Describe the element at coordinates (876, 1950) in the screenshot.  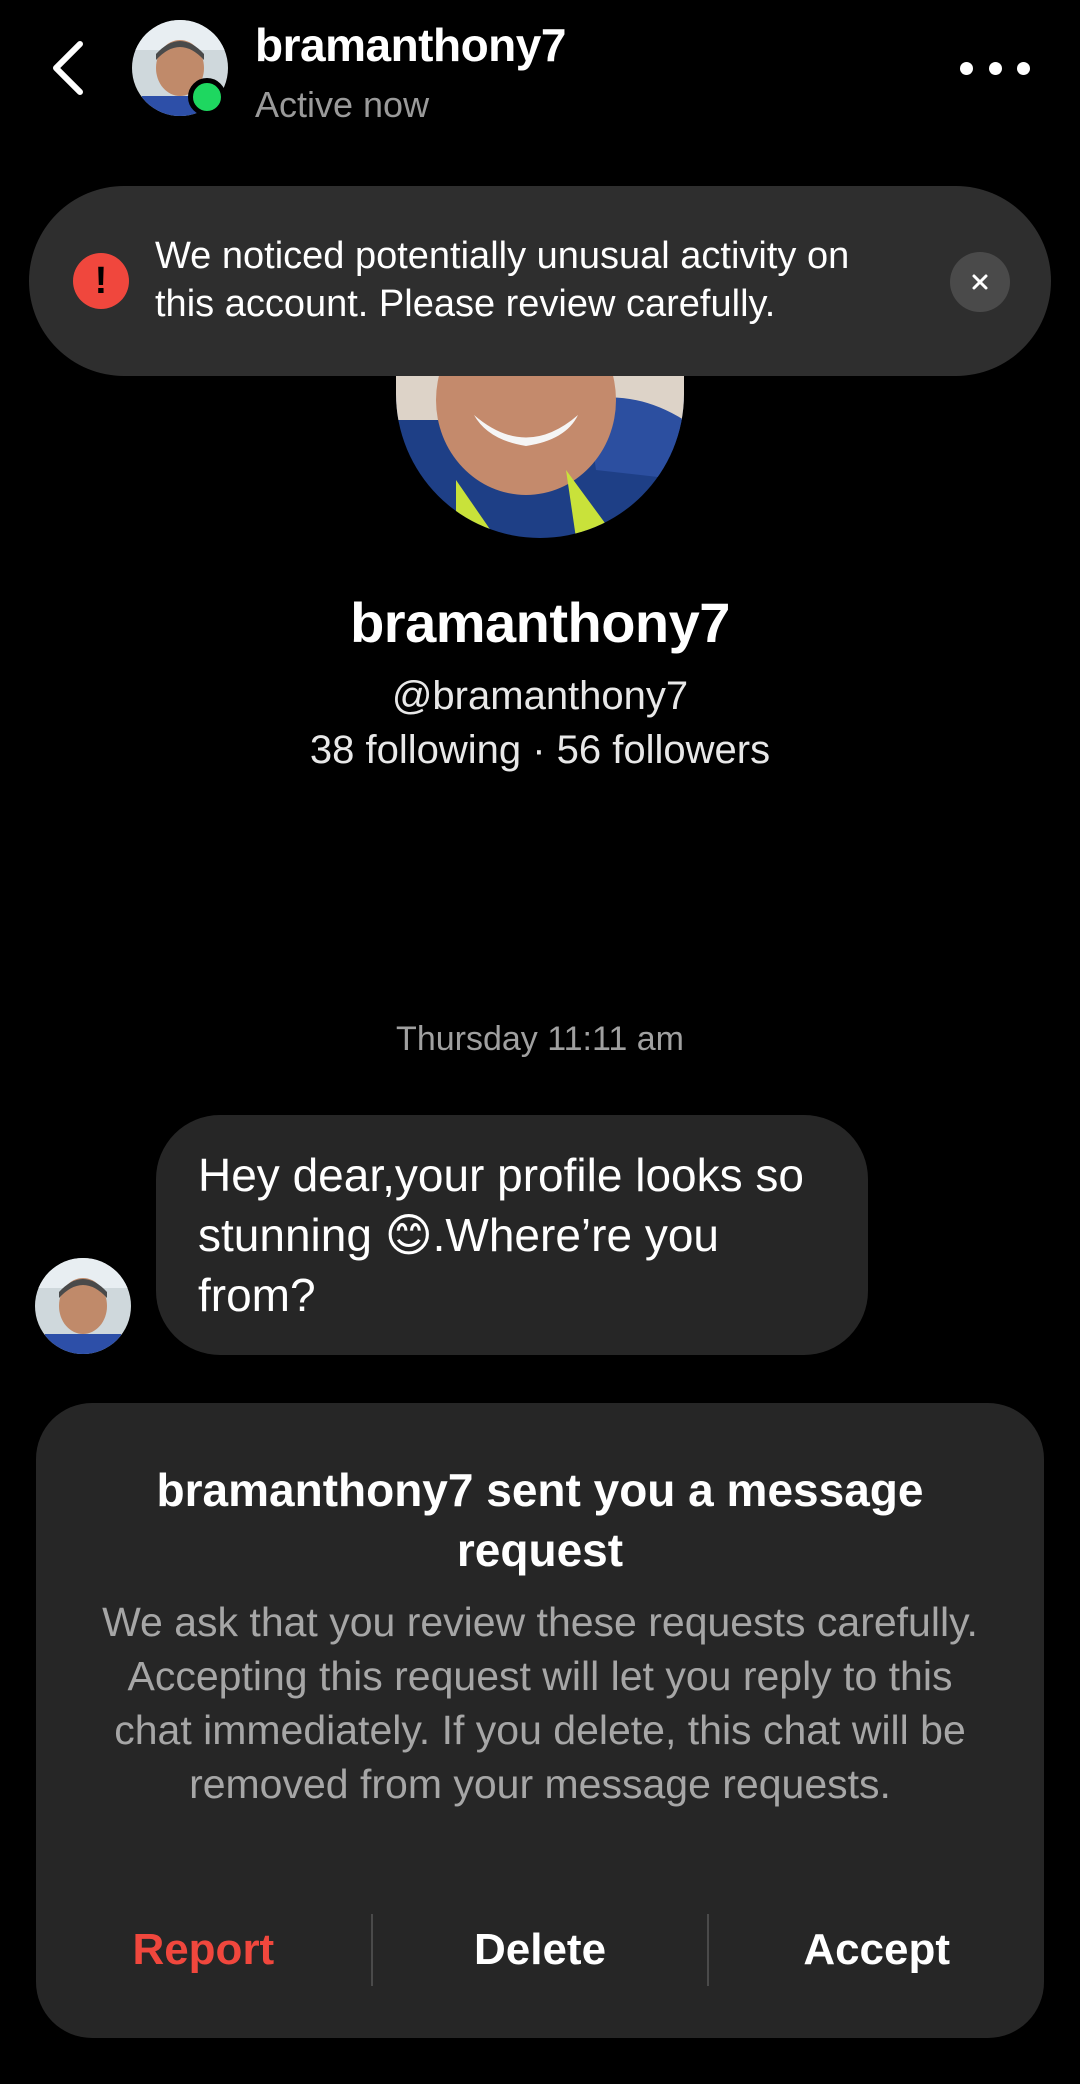
I see `accept-button: Accept` at that location.